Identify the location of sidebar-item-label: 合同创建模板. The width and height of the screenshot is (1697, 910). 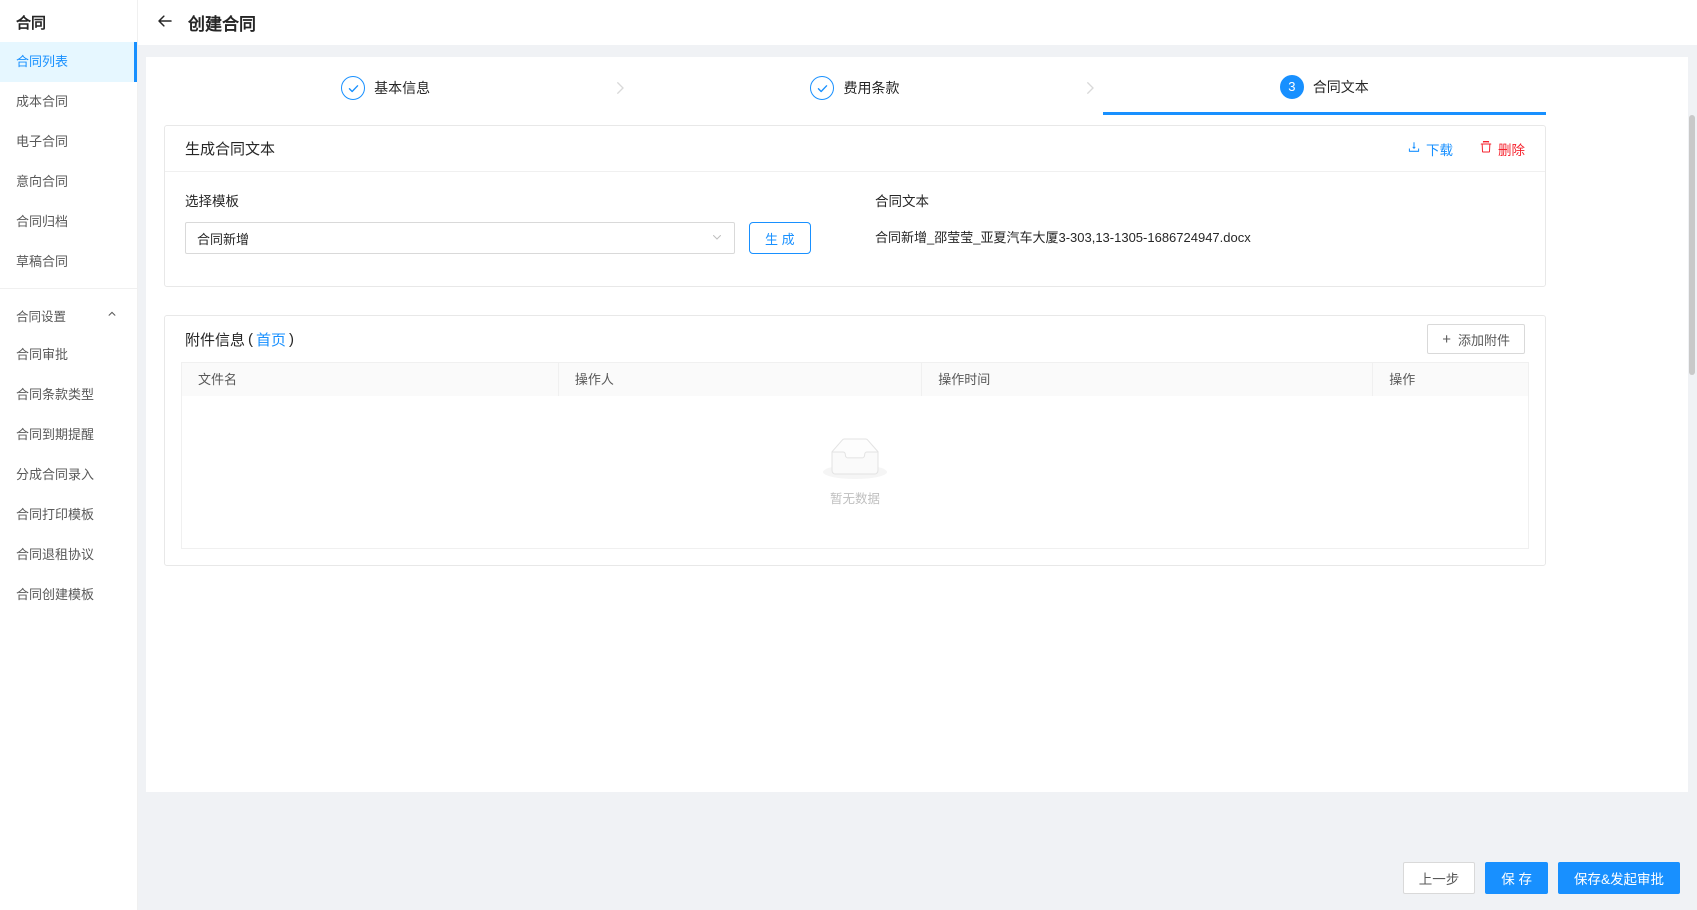
(55, 594).